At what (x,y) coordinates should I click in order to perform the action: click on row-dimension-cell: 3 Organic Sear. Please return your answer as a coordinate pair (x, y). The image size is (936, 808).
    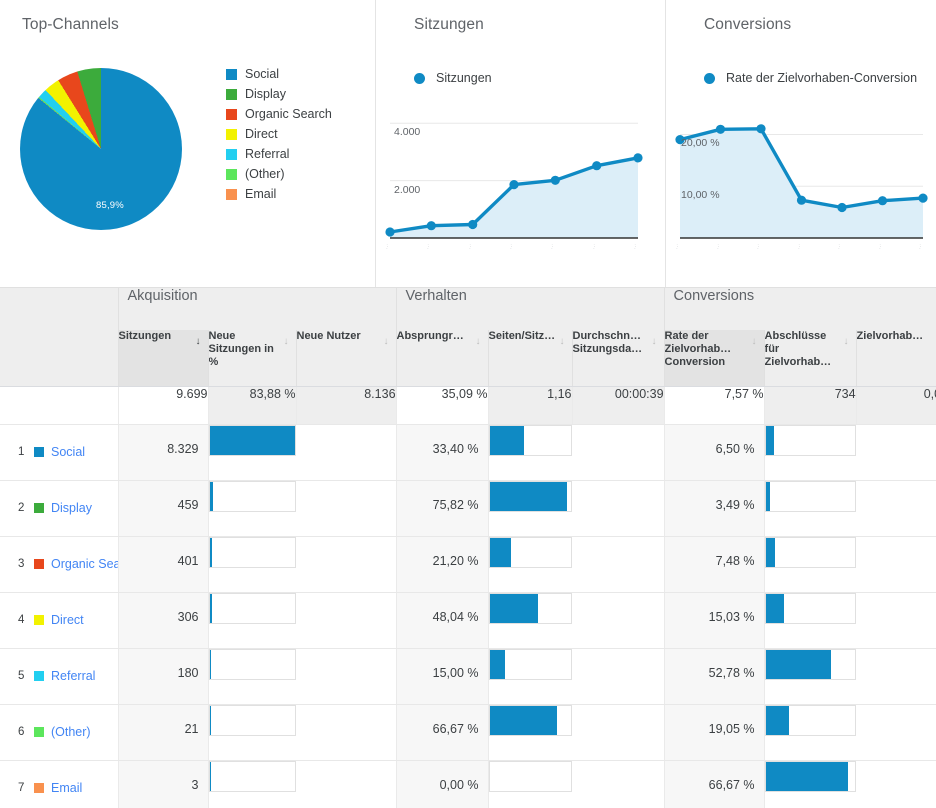
    Looking at the image, I should click on (59, 564).